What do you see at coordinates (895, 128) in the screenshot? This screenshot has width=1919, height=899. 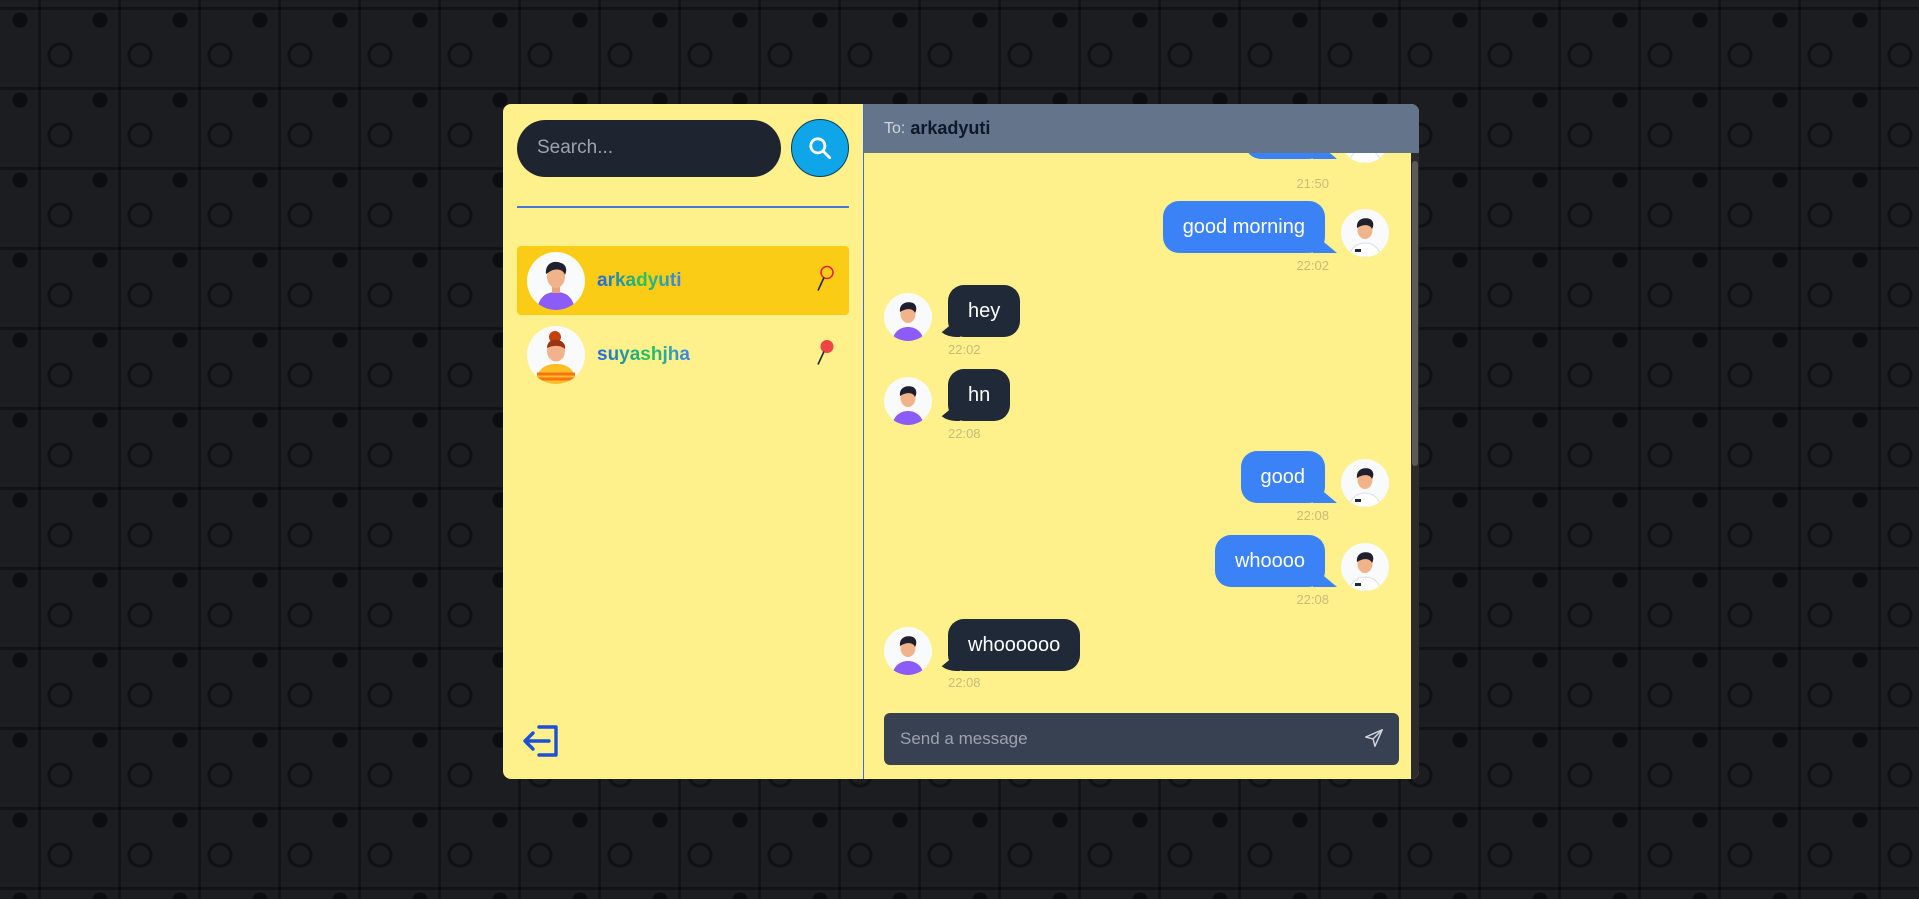 I see `to-label: To:` at bounding box center [895, 128].